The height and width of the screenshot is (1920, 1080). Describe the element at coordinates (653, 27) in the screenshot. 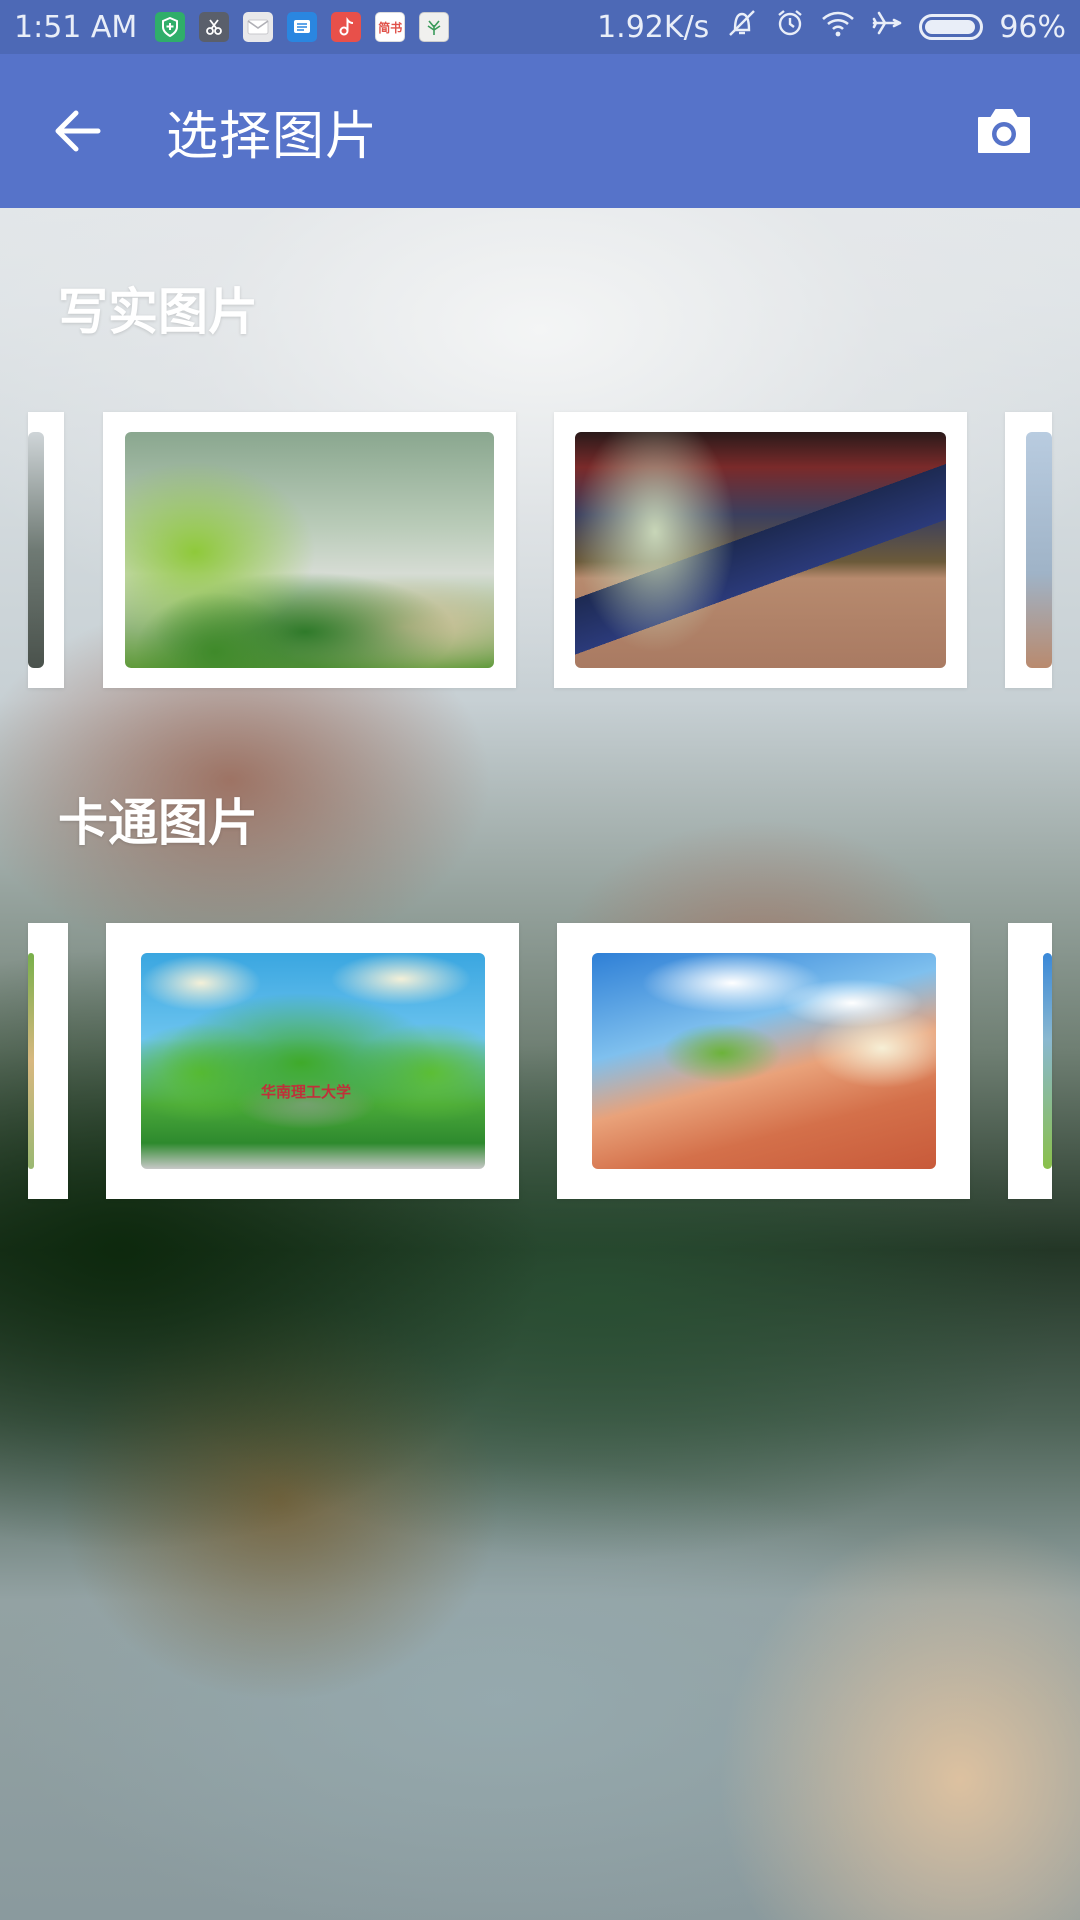

I see `network-speed: 1.92K/s` at that location.